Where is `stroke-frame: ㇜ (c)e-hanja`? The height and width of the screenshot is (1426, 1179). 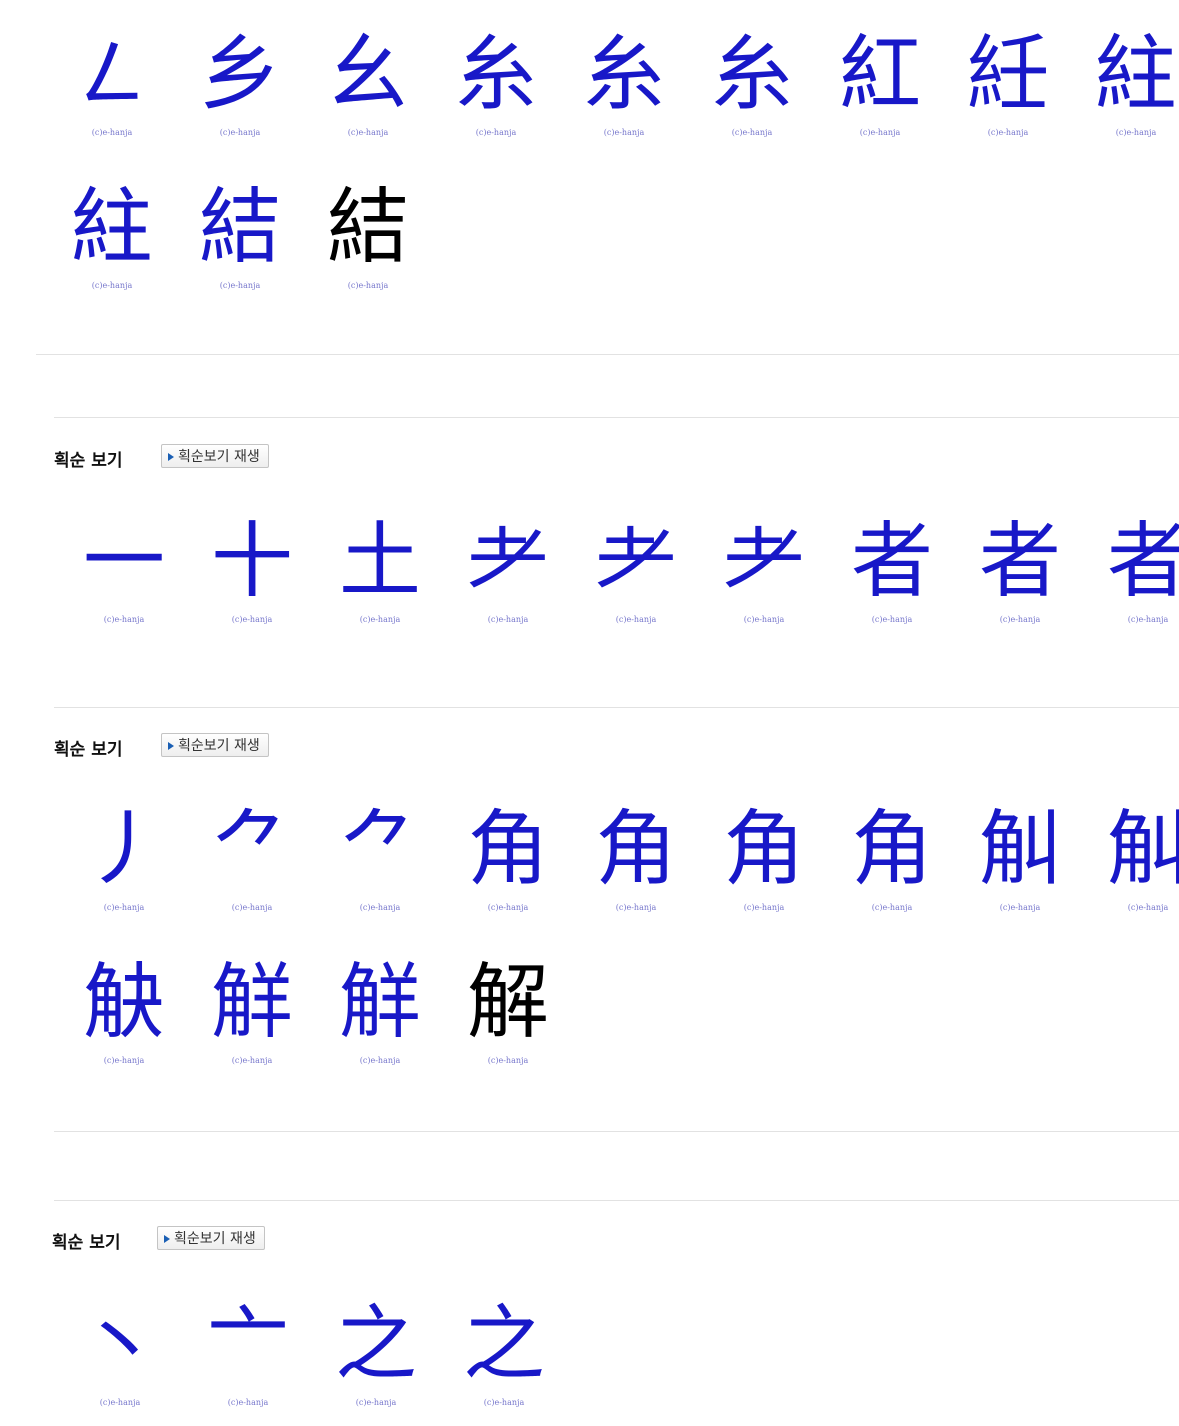 stroke-frame: ㇜ (c)e-hanja is located at coordinates (112, 85).